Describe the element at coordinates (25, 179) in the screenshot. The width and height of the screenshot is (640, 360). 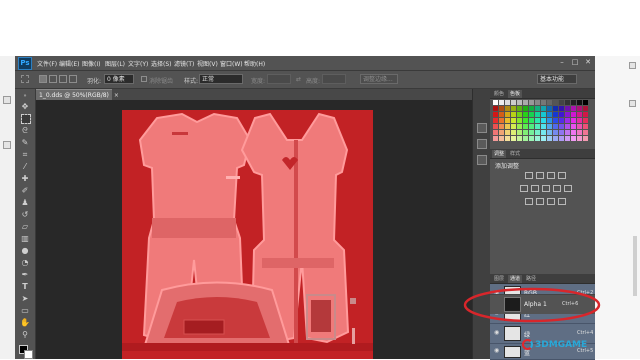
I see `healing-brush-tool-icon: ✚` at that location.